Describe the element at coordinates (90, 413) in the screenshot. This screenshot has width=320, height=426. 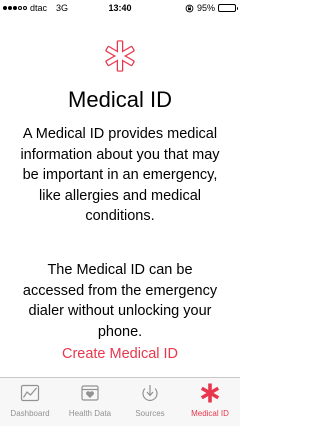
I see `tab-label-health-data: Health Data` at that location.